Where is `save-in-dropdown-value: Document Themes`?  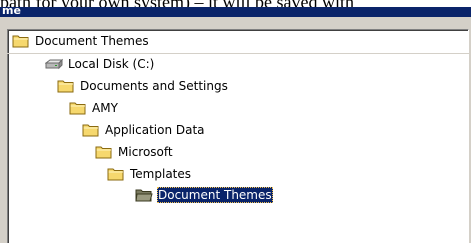 save-in-dropdown-value: Document Themes is located at coordinates (81, 41).